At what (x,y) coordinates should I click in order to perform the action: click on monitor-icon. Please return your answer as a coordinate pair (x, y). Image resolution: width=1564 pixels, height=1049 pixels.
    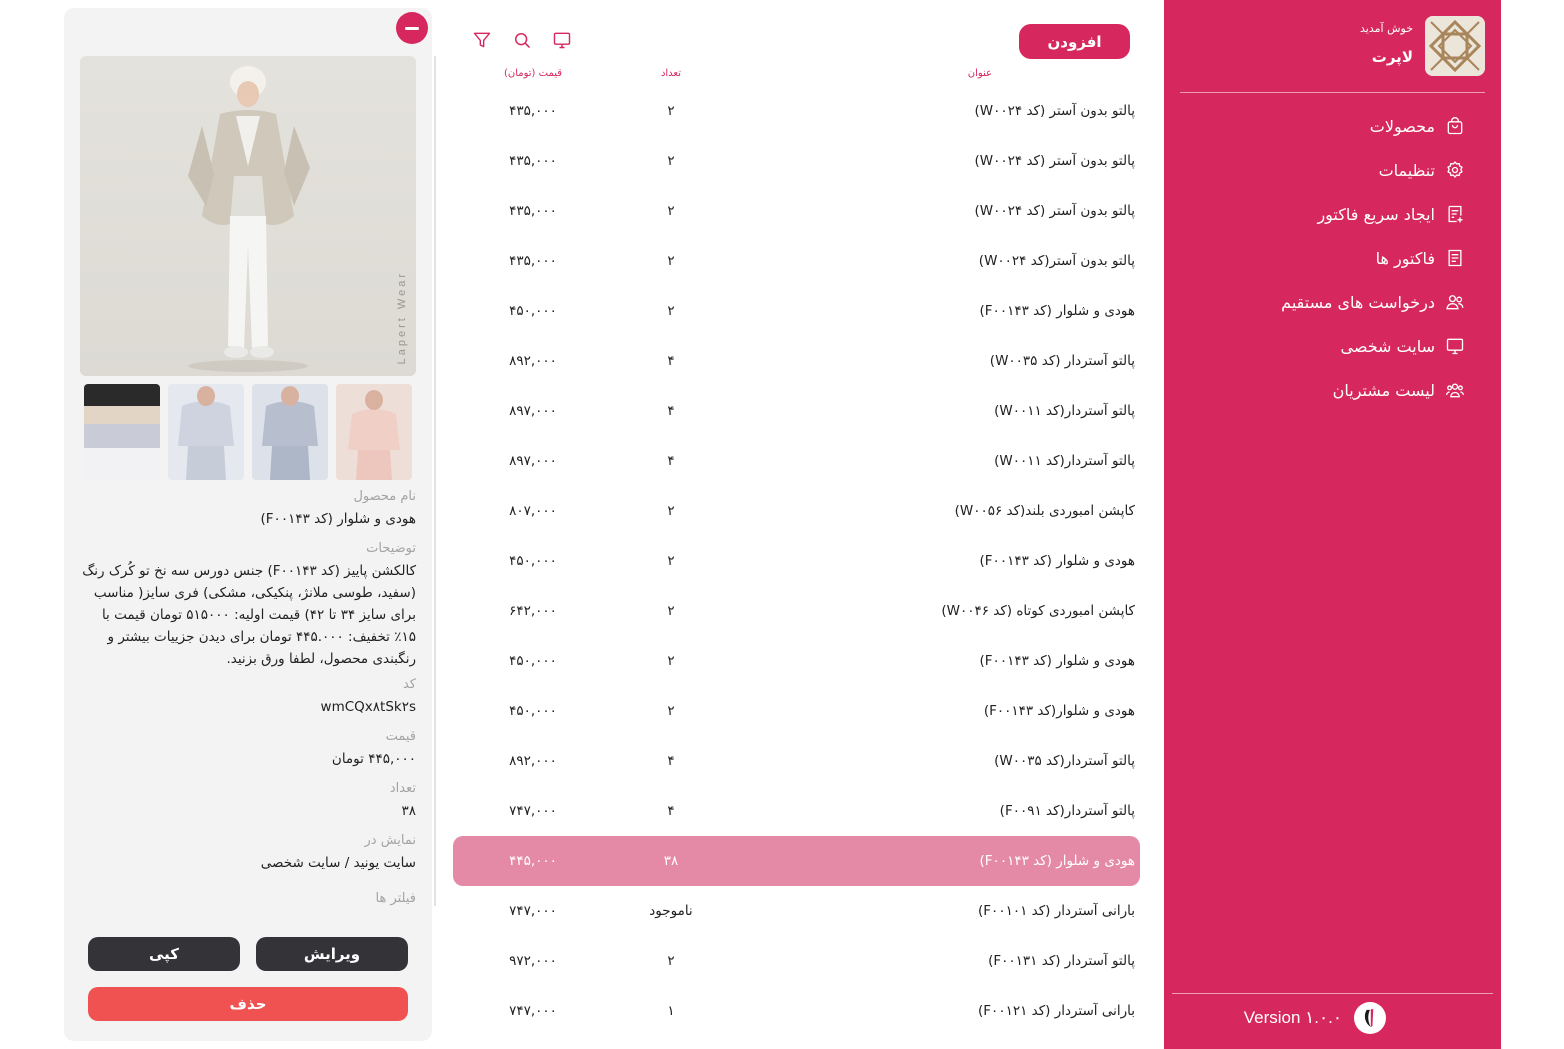
    Looking at the image, I should click on (562, 40).